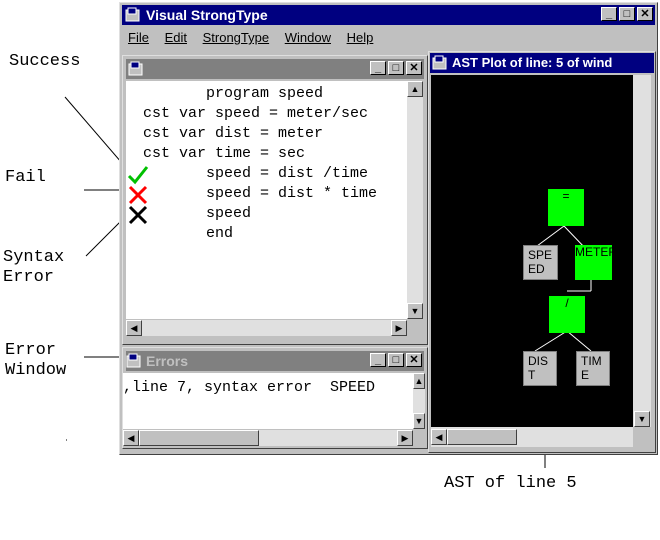  I want to click on menu-help: Help, so click(360, 38).